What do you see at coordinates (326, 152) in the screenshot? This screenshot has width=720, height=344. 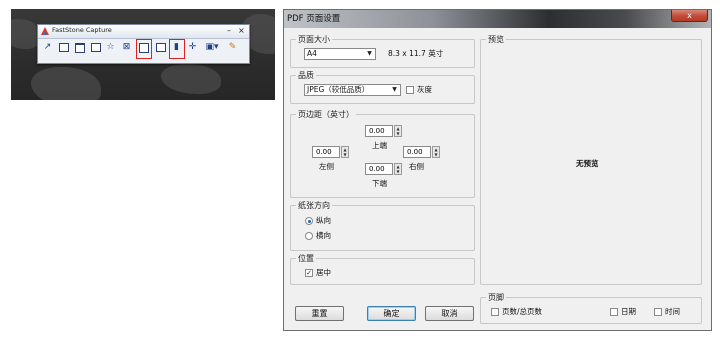 I see `margin-left-value: 0.00` at bounding box center [326, 152].